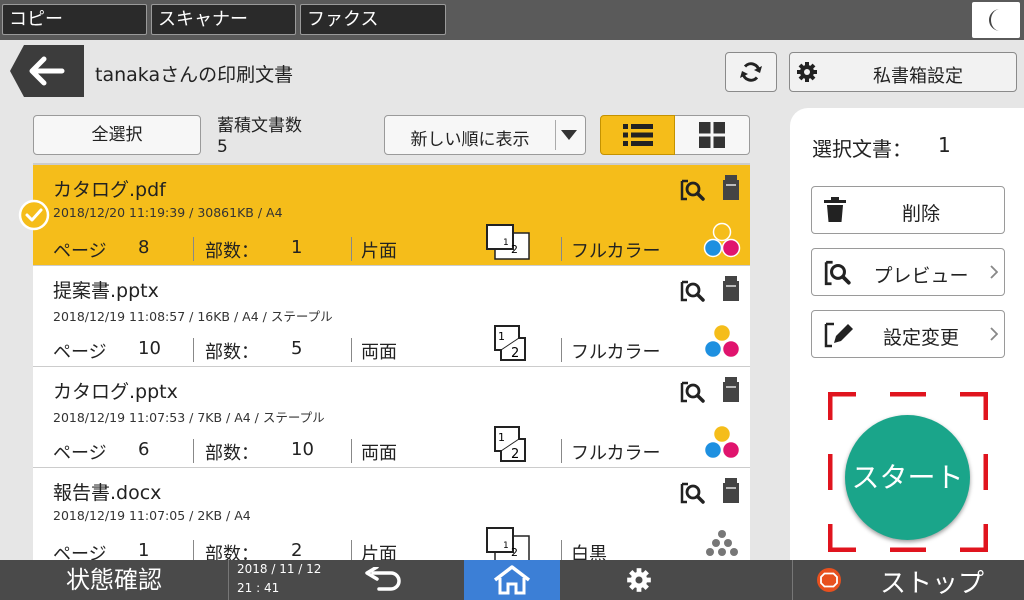  Describe the element at coordinates (223, 19) in the screenshot. I see `tab-scanner: スキャナー` at that location.